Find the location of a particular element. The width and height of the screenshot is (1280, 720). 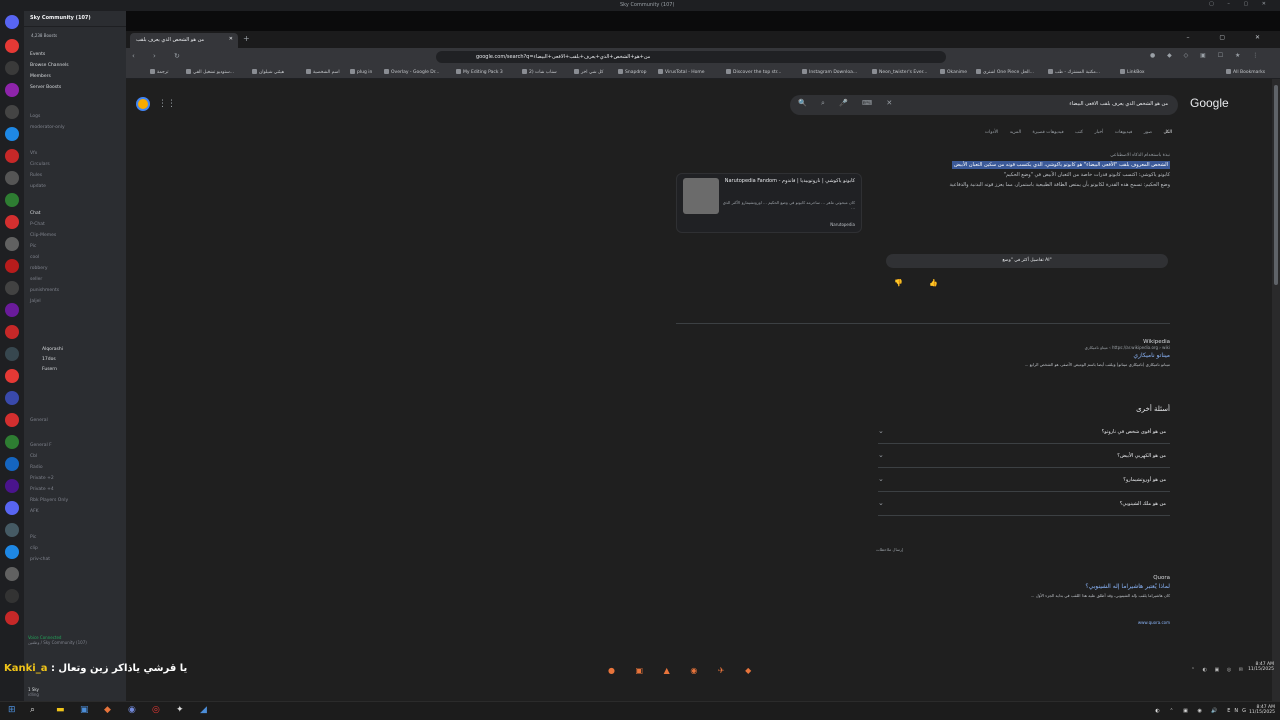

voice-channel: Radio is located at coordinates (36, 467).